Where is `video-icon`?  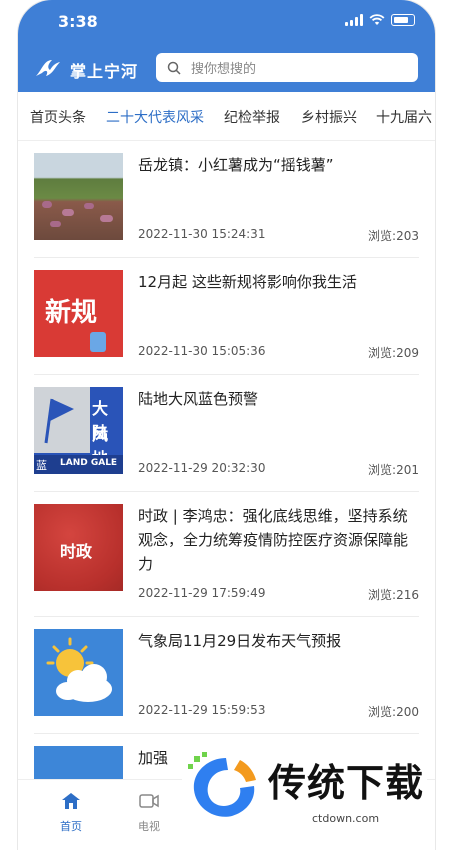 video-icon is located at coordinates (149, 801).